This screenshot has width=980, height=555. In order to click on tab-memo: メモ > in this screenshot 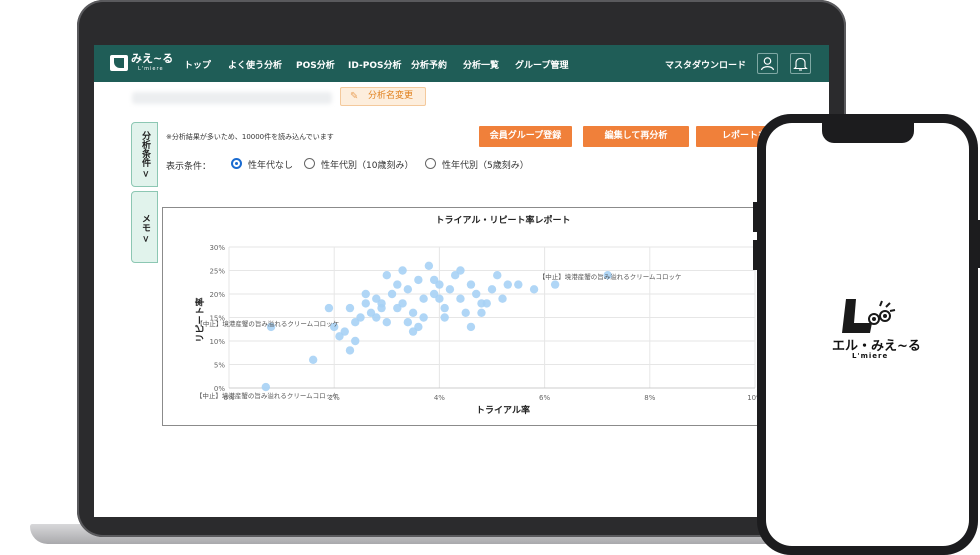, I will do `click(144, 227)`.